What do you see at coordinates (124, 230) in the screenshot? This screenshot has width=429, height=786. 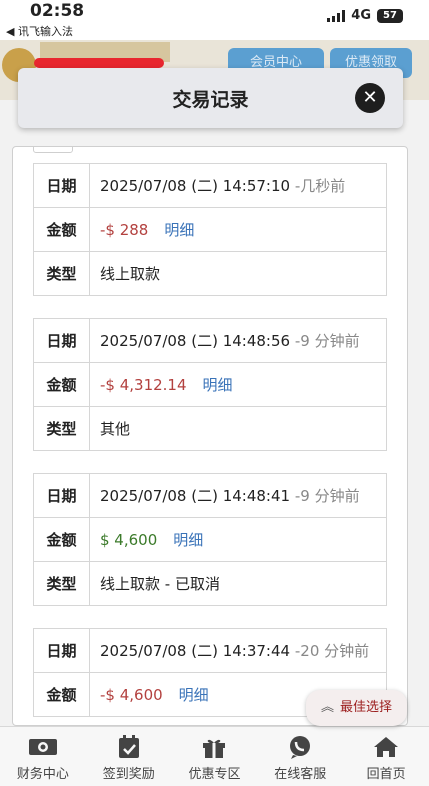 I see `amount-text: -$ 288` at bounding box center [124, 230].